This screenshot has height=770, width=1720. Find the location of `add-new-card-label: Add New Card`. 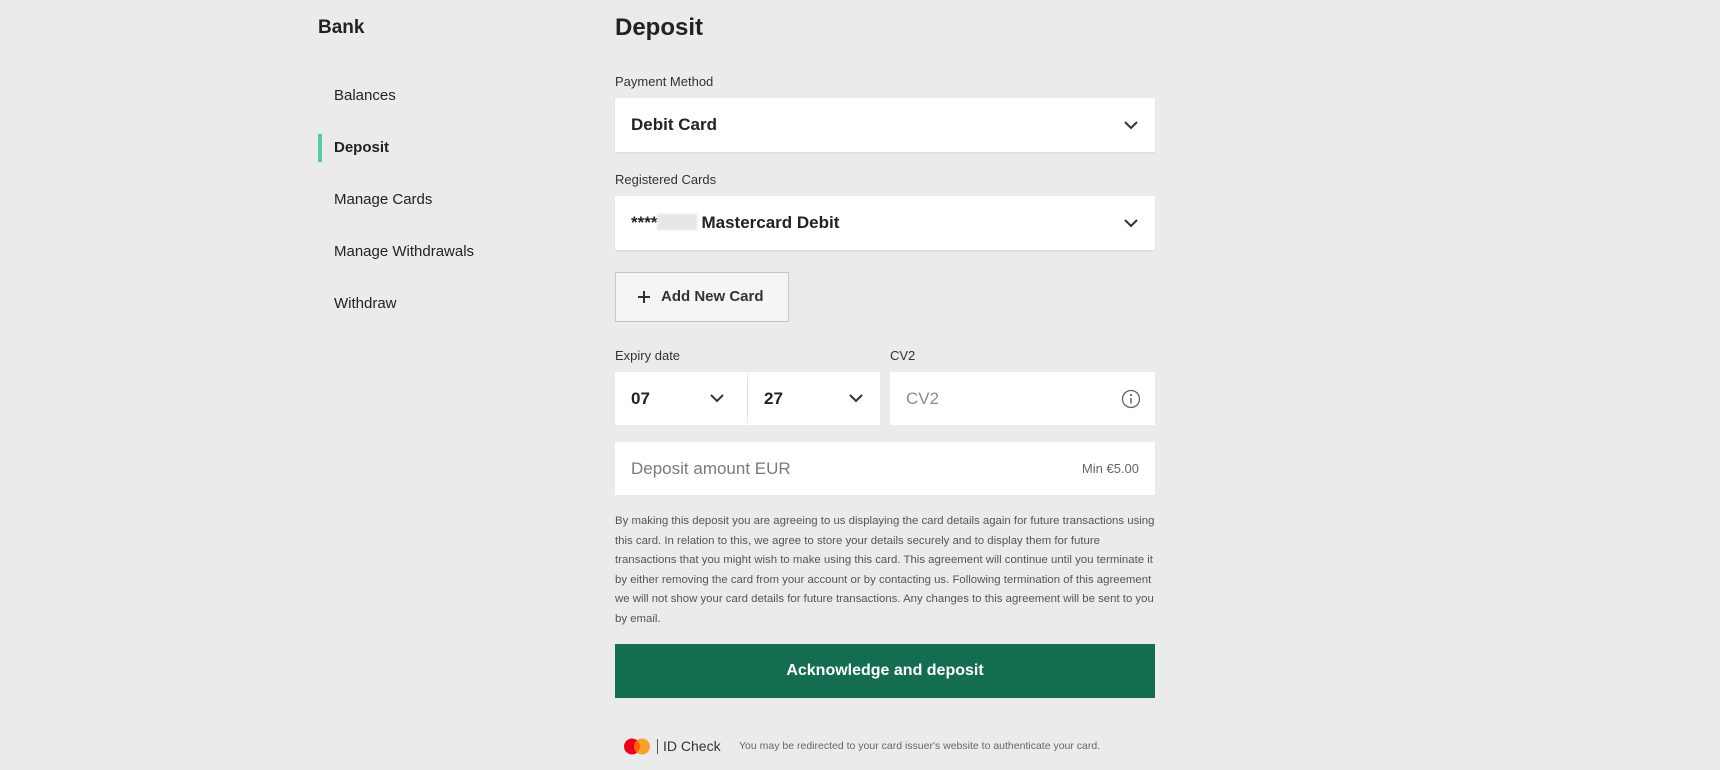

add-new-card-label: Add New Card is located at coordinates (712, 296).